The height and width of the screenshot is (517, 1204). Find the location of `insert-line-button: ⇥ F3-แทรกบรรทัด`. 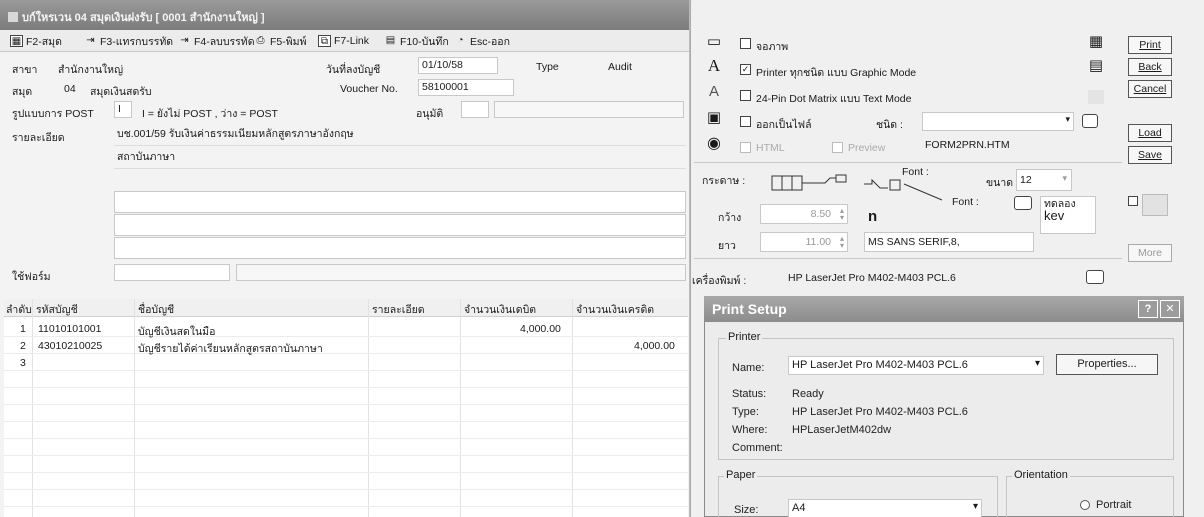

insert-line-button: ⇥ F3-แทรกบรรทัด is located at coordinates (128, 41).